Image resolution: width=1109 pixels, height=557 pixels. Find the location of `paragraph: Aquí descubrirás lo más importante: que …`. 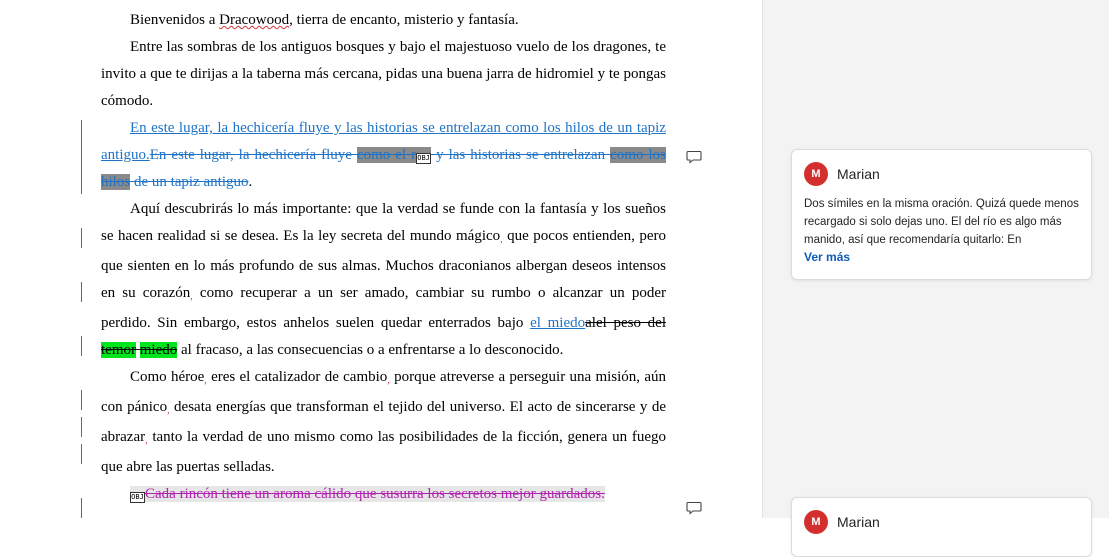

paragraph: Aquí descubrirás lo más importante: que … is located at coordinates (384, 279).